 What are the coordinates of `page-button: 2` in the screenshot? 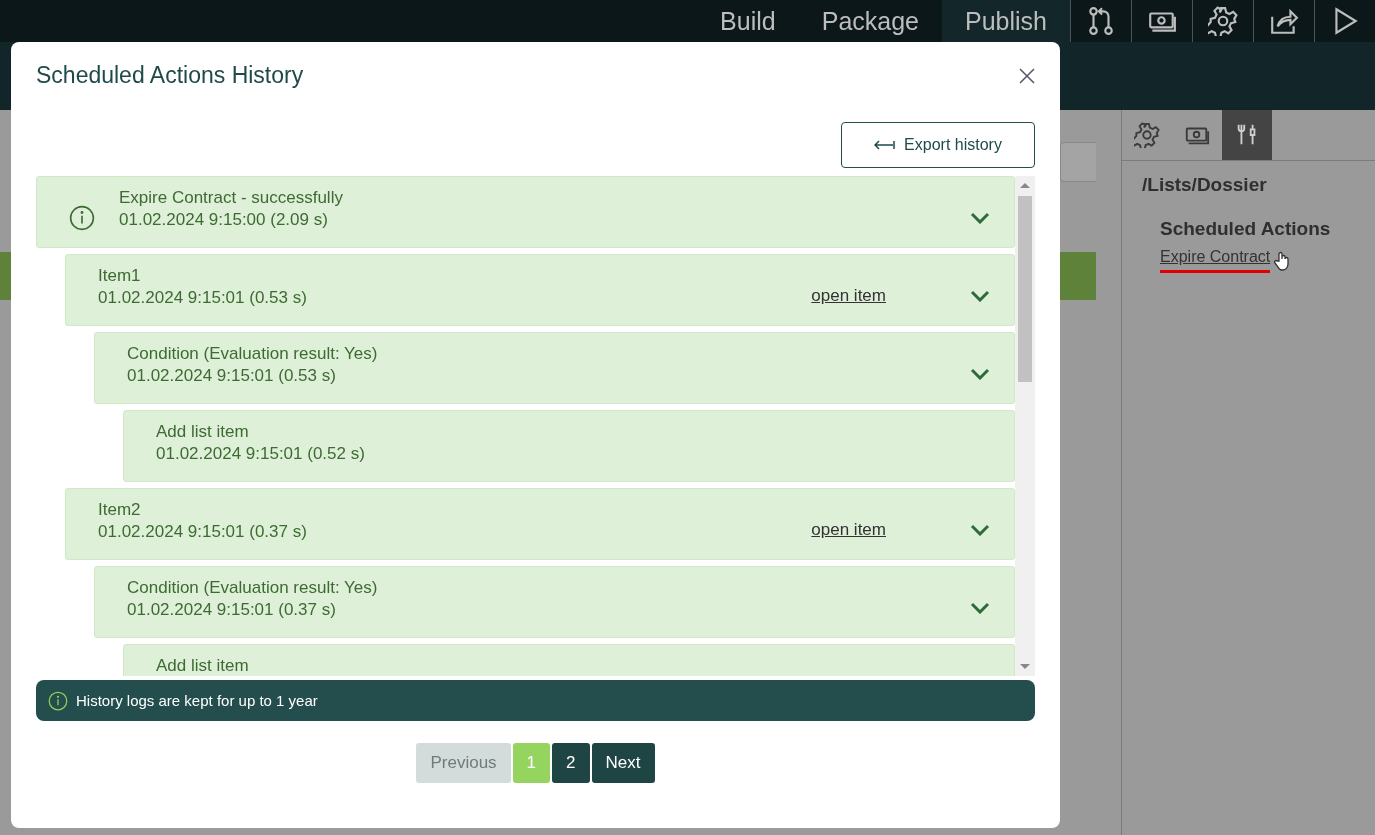 It's located at (571, 763).